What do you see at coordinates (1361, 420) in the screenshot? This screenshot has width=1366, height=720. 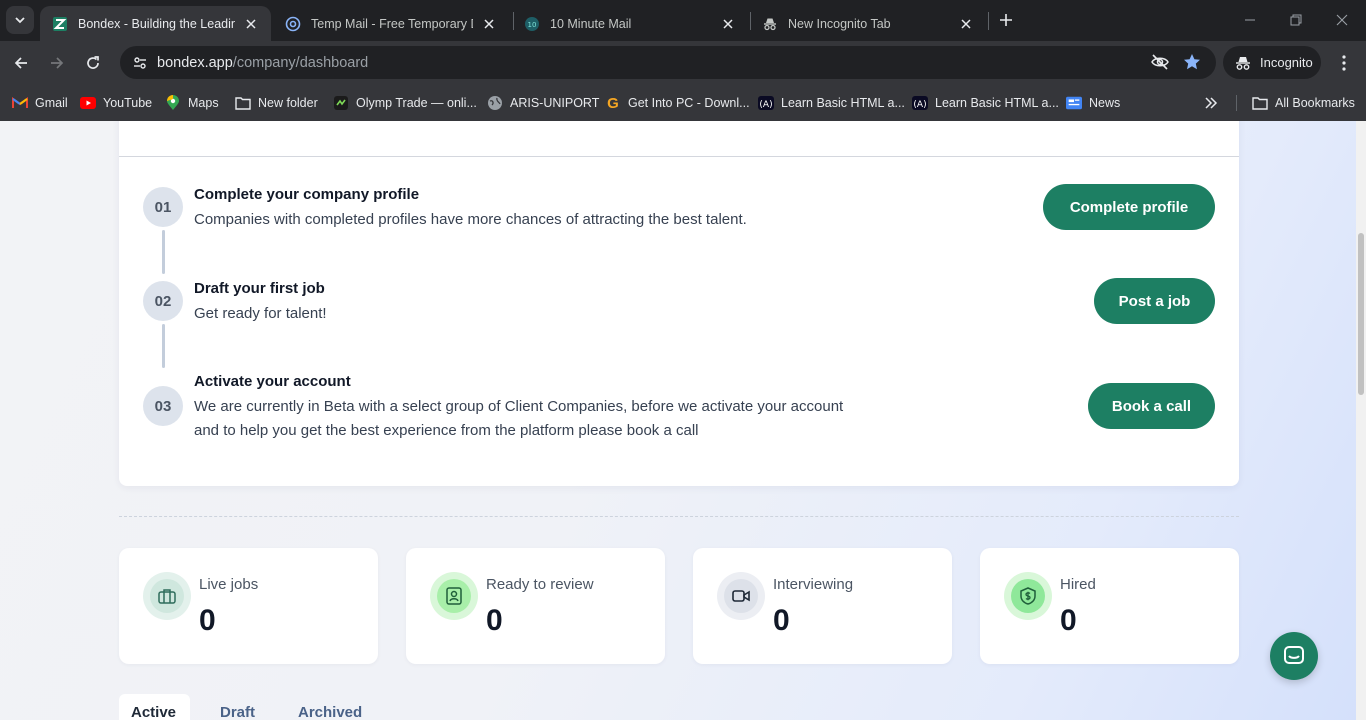 I see `page-scrollbar` at bounding box center [1361, 420].